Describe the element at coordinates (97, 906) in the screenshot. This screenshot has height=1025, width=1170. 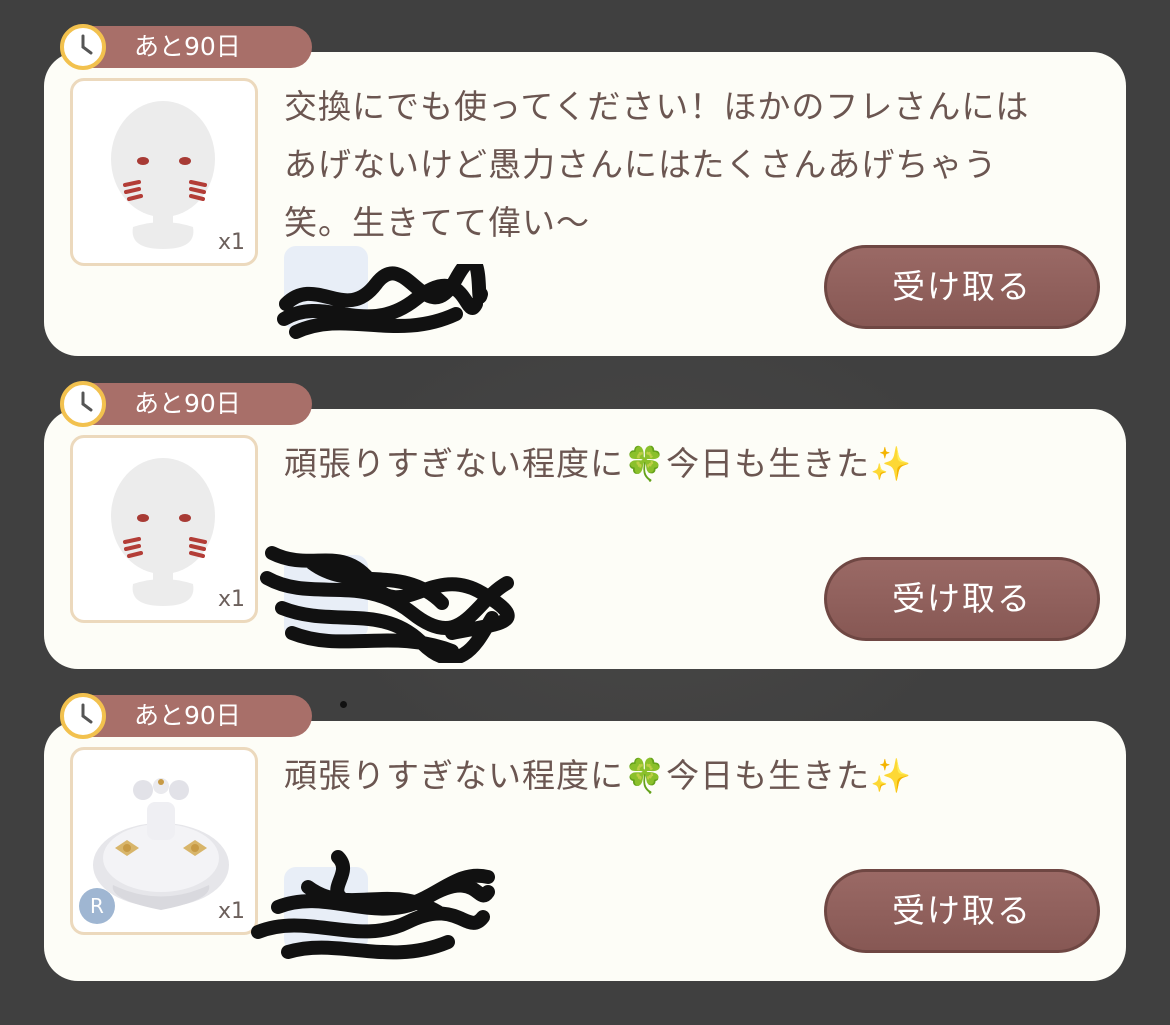
I see `rarity-badge: R` at that location.